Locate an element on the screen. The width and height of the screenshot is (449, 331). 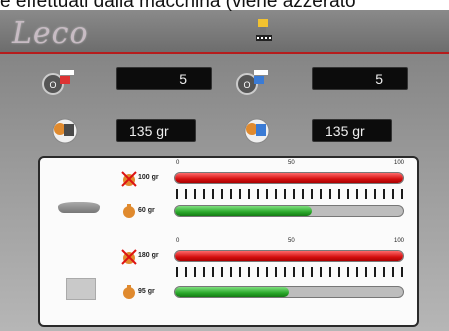
brand-logo: Leco is located at coordinates (50, 33).